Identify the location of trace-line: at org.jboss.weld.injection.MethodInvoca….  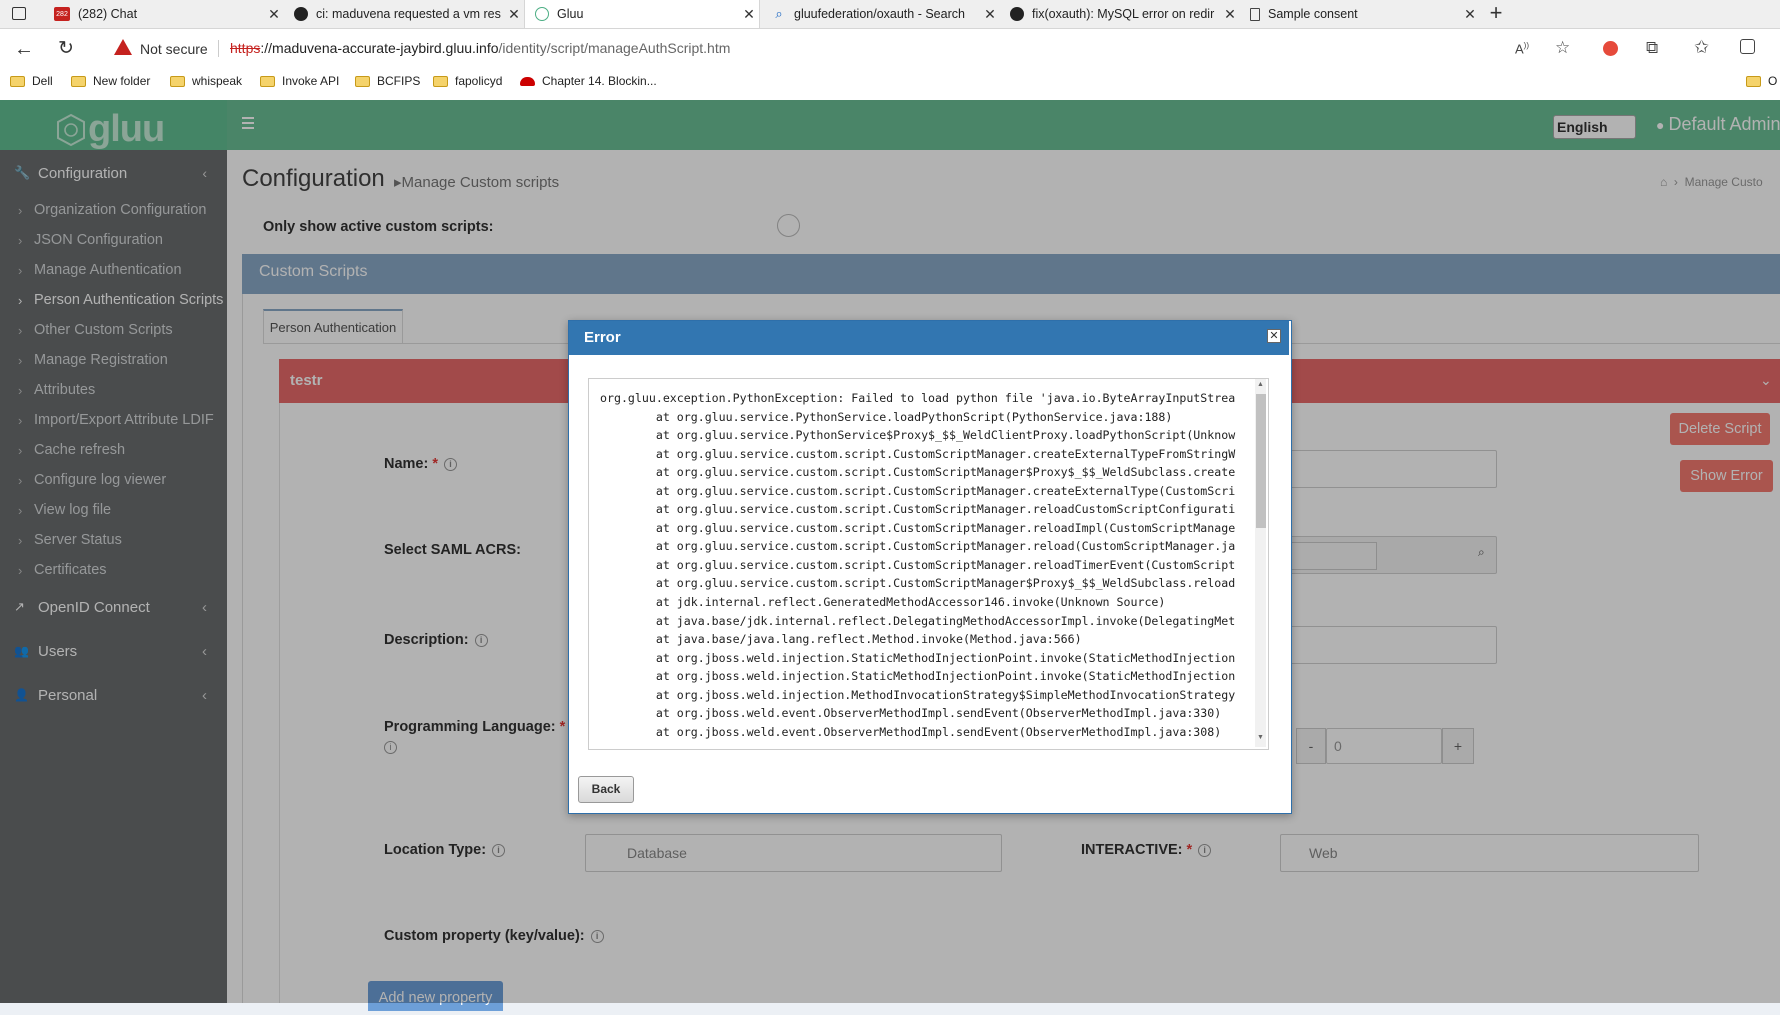
(918, 694).